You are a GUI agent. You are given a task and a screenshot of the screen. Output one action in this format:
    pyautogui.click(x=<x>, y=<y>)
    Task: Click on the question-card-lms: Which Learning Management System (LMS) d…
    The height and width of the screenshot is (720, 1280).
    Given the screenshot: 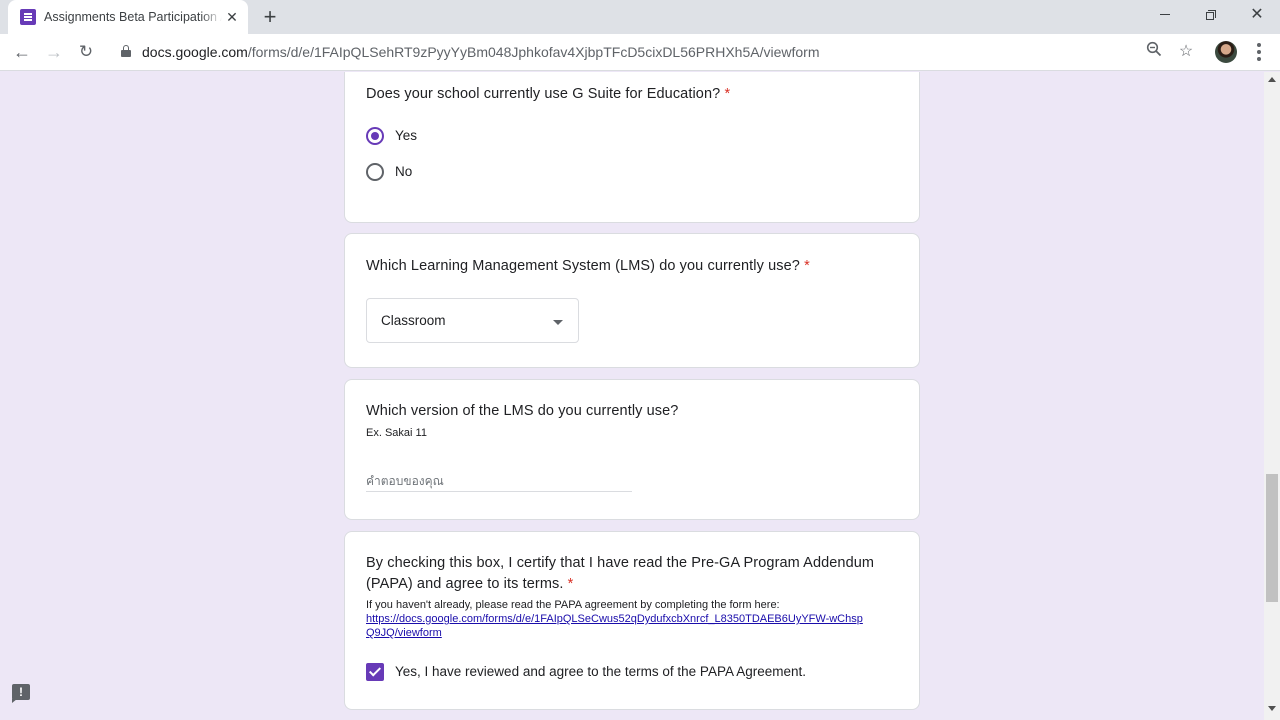 What is the action you would take?
    pyautogui.click(x=632, y=300)
    